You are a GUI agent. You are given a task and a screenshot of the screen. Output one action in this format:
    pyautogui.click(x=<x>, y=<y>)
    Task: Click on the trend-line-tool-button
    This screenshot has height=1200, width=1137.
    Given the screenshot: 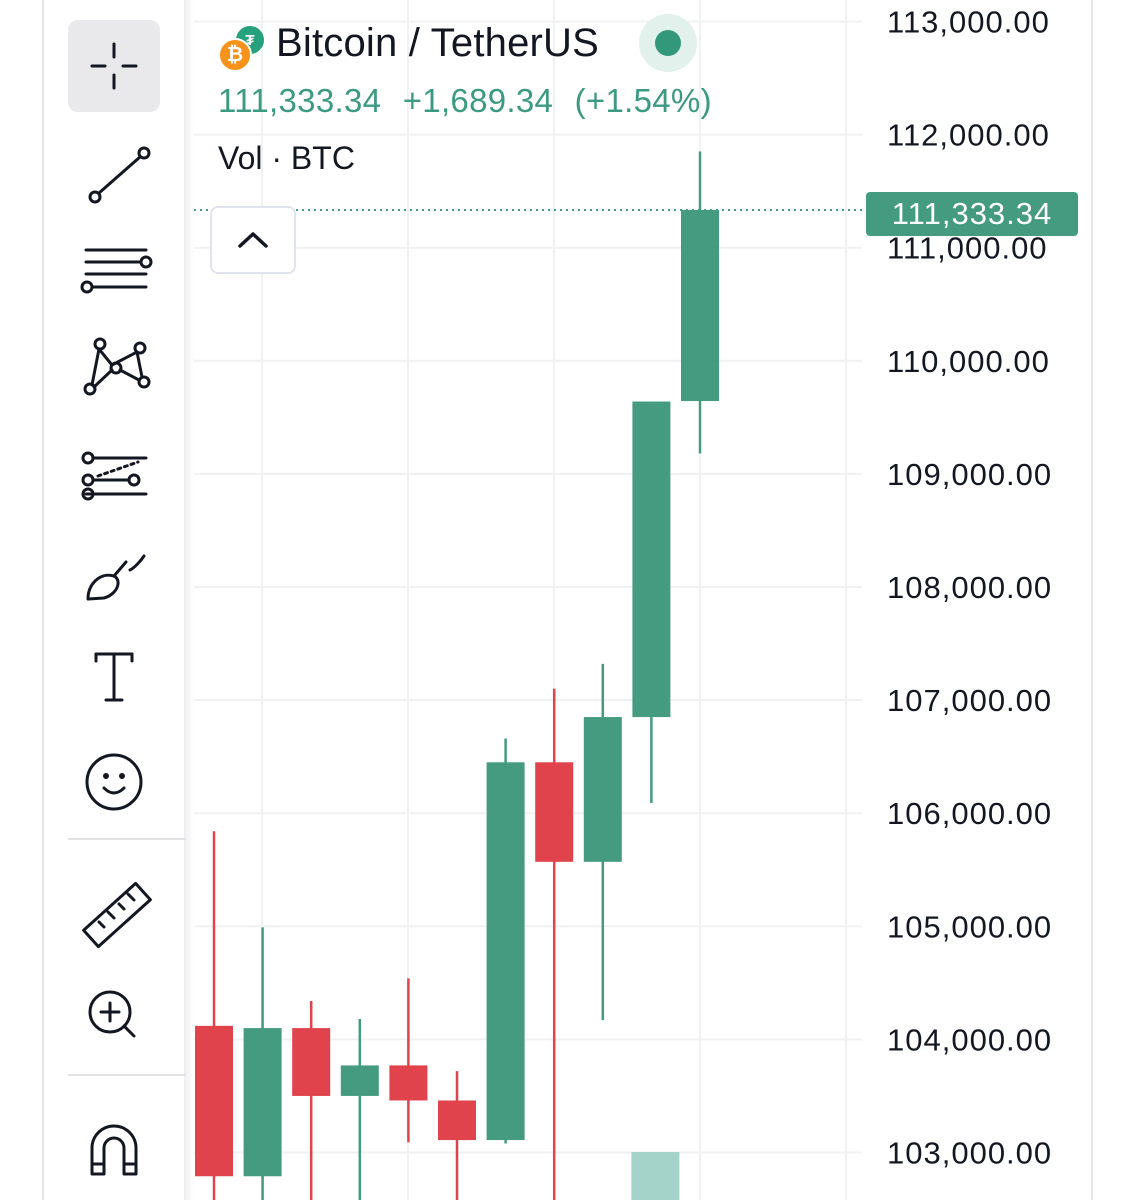 What is the action you would take?
    pyautogui.click(x=114, y=166)
    